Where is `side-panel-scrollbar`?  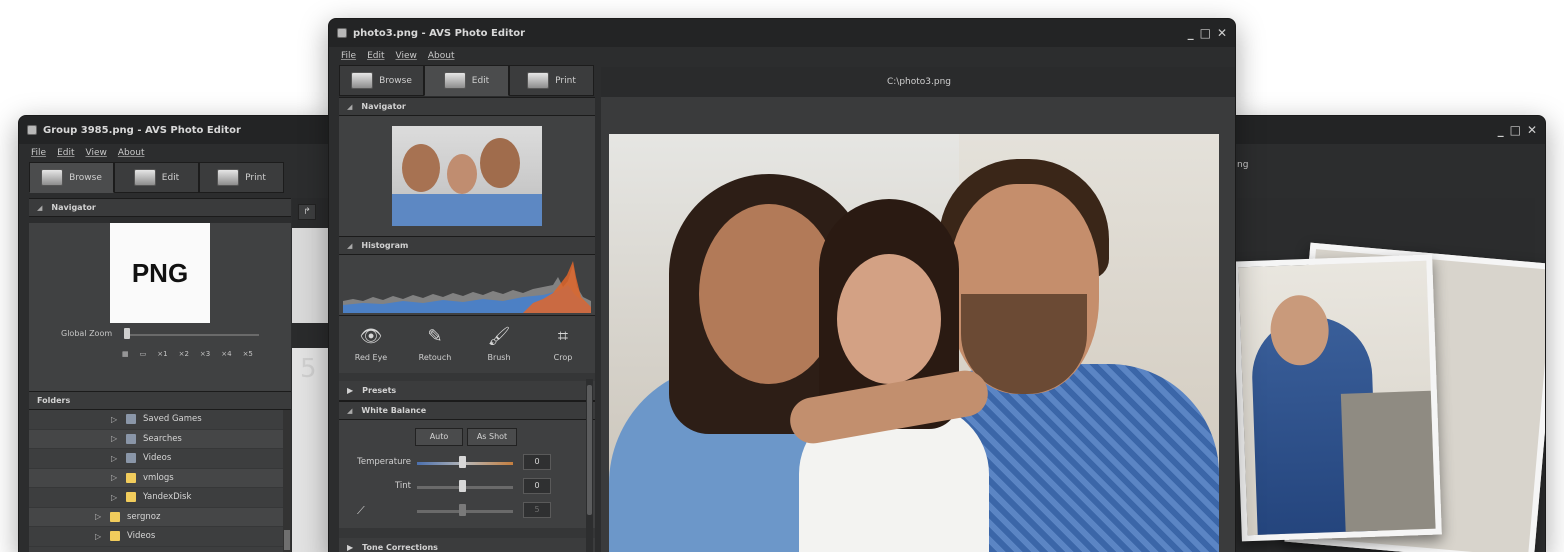 side-panel-scrollbar is located at coordinates (589, 465).